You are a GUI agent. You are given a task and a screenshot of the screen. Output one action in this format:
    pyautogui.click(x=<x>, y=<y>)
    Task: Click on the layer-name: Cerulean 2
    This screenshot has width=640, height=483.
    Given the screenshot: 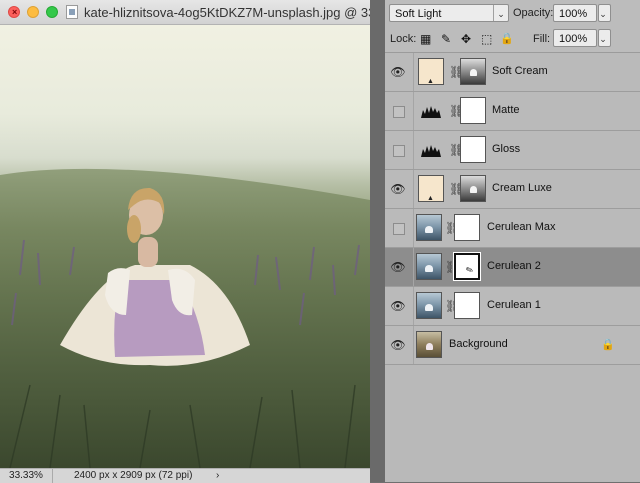 What is the action you would take?
    pyautogui.click(x=514, y=266)
    